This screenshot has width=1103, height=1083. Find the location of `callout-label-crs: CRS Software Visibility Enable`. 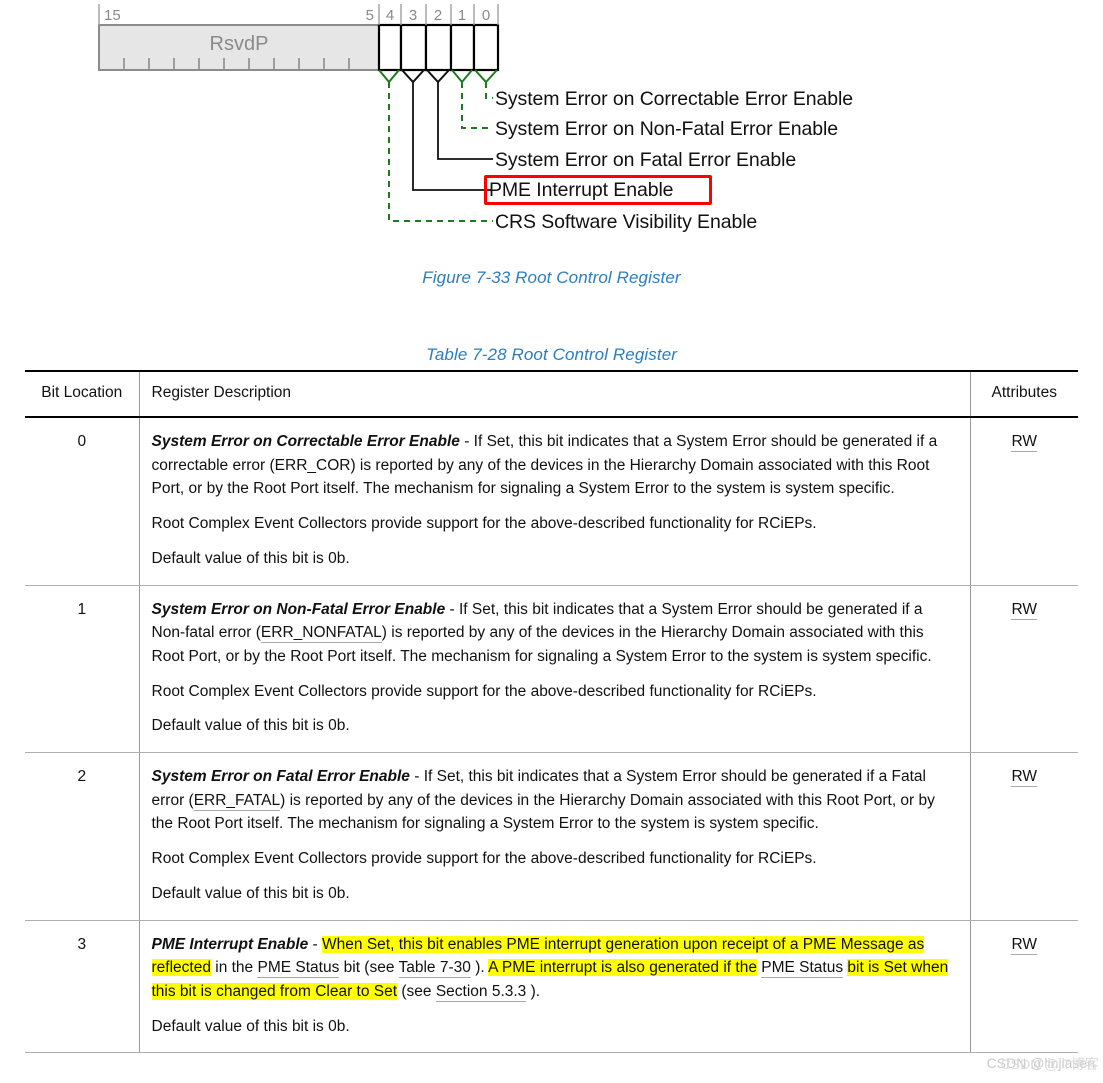

callout-label-crs: CRS Software Visibility Enable is located at coordinates (626, 222).